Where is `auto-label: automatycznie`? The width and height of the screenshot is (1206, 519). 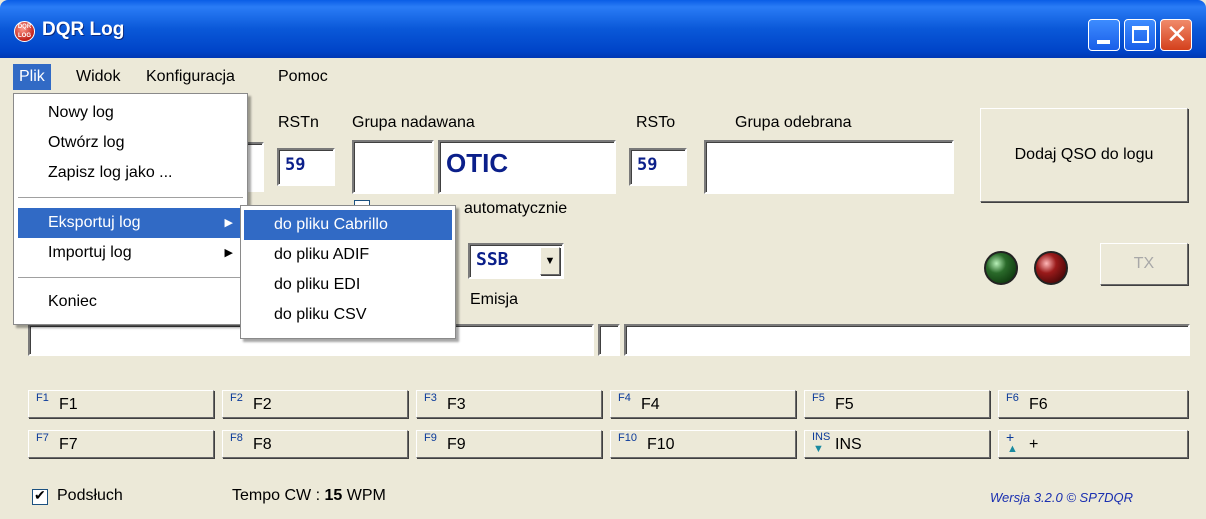
auto-label: automatycznie is located at coordinates (516, 208).